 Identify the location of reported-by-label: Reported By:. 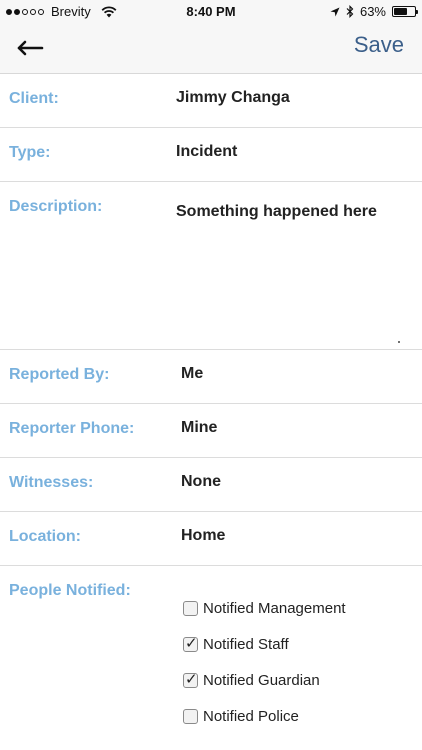
(59, 374).